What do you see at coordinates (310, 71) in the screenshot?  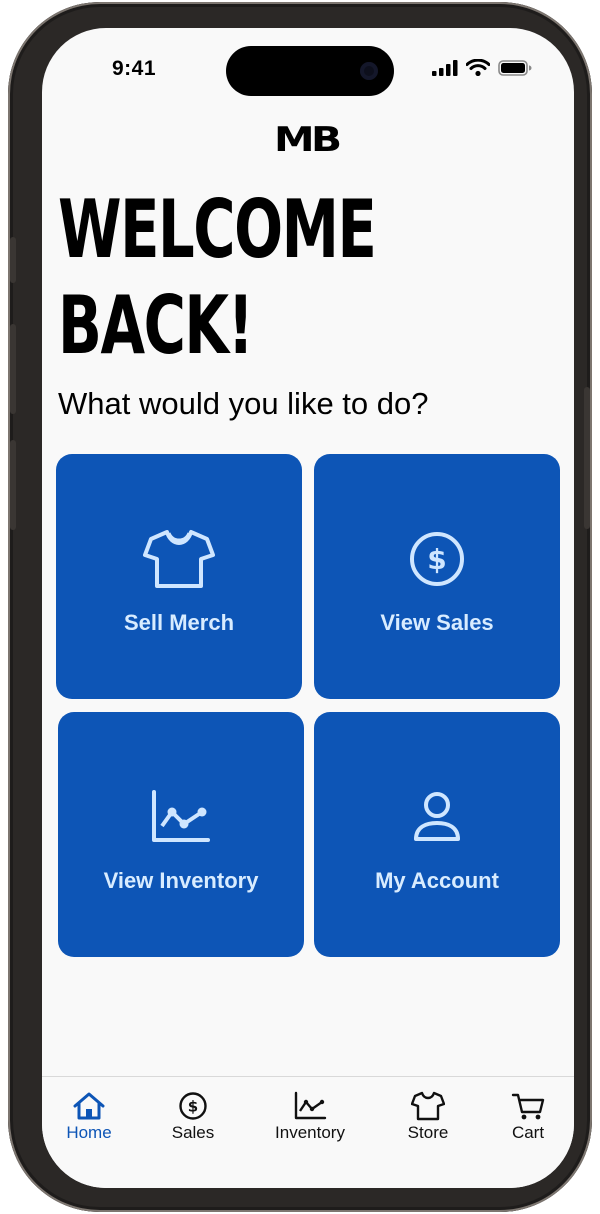 I see `dynamic-island` at bounding box center [310, 71].